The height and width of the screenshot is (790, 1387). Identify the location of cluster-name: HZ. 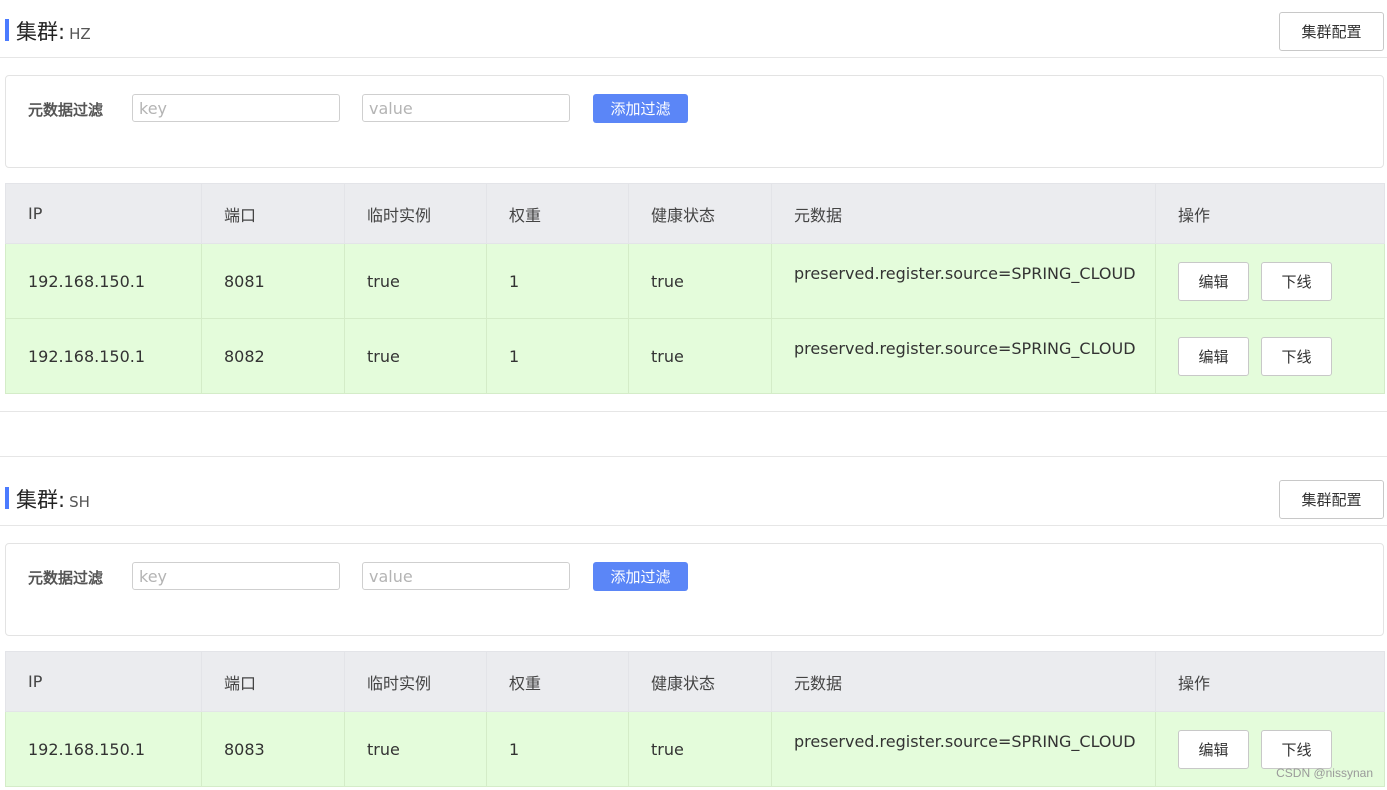
(80, 34).